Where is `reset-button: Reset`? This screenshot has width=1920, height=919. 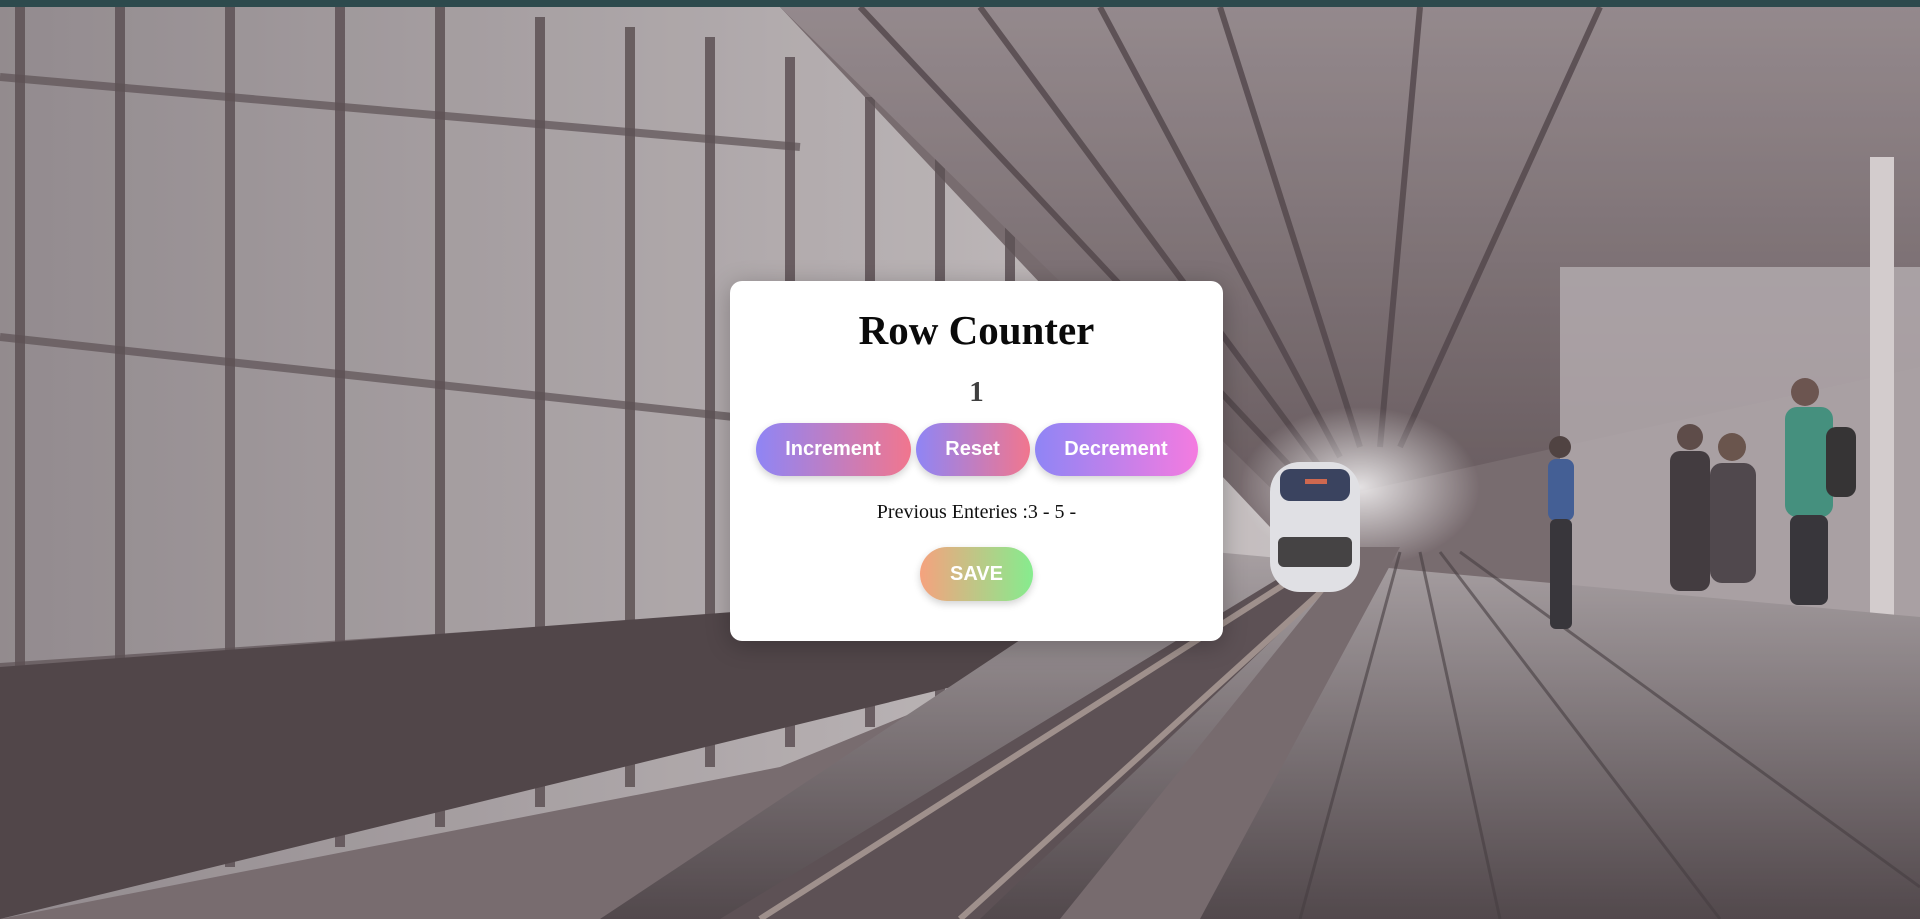
reset-button: Reset is located at coordinates (972, 449).